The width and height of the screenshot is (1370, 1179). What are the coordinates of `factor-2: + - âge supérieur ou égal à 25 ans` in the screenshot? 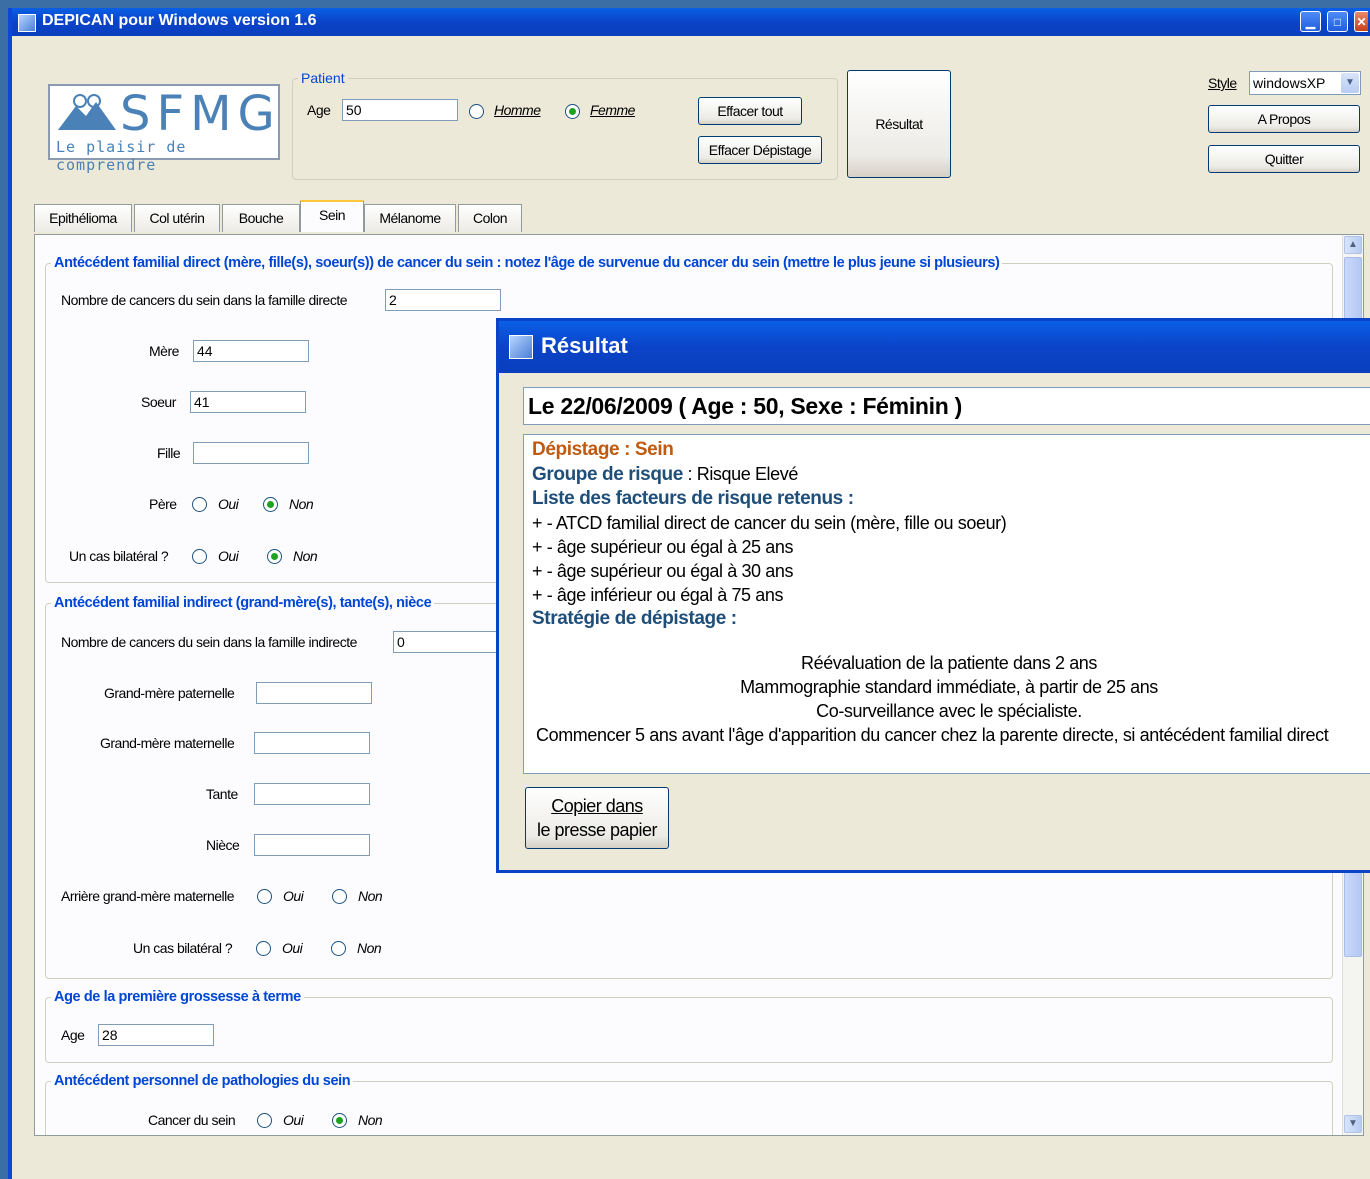 It's located at (663, 547).